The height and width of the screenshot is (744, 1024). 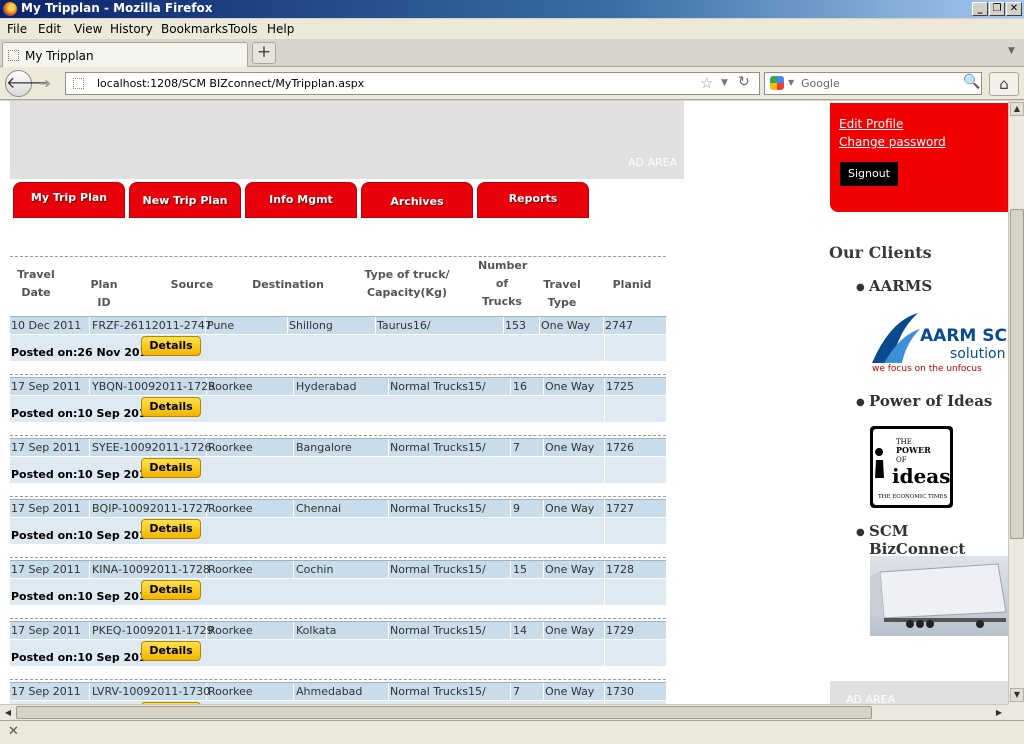 What do you see at coordinates (17, 29) in the screenshot?
I see `menu-file: File` at bounding box center [17, 29].